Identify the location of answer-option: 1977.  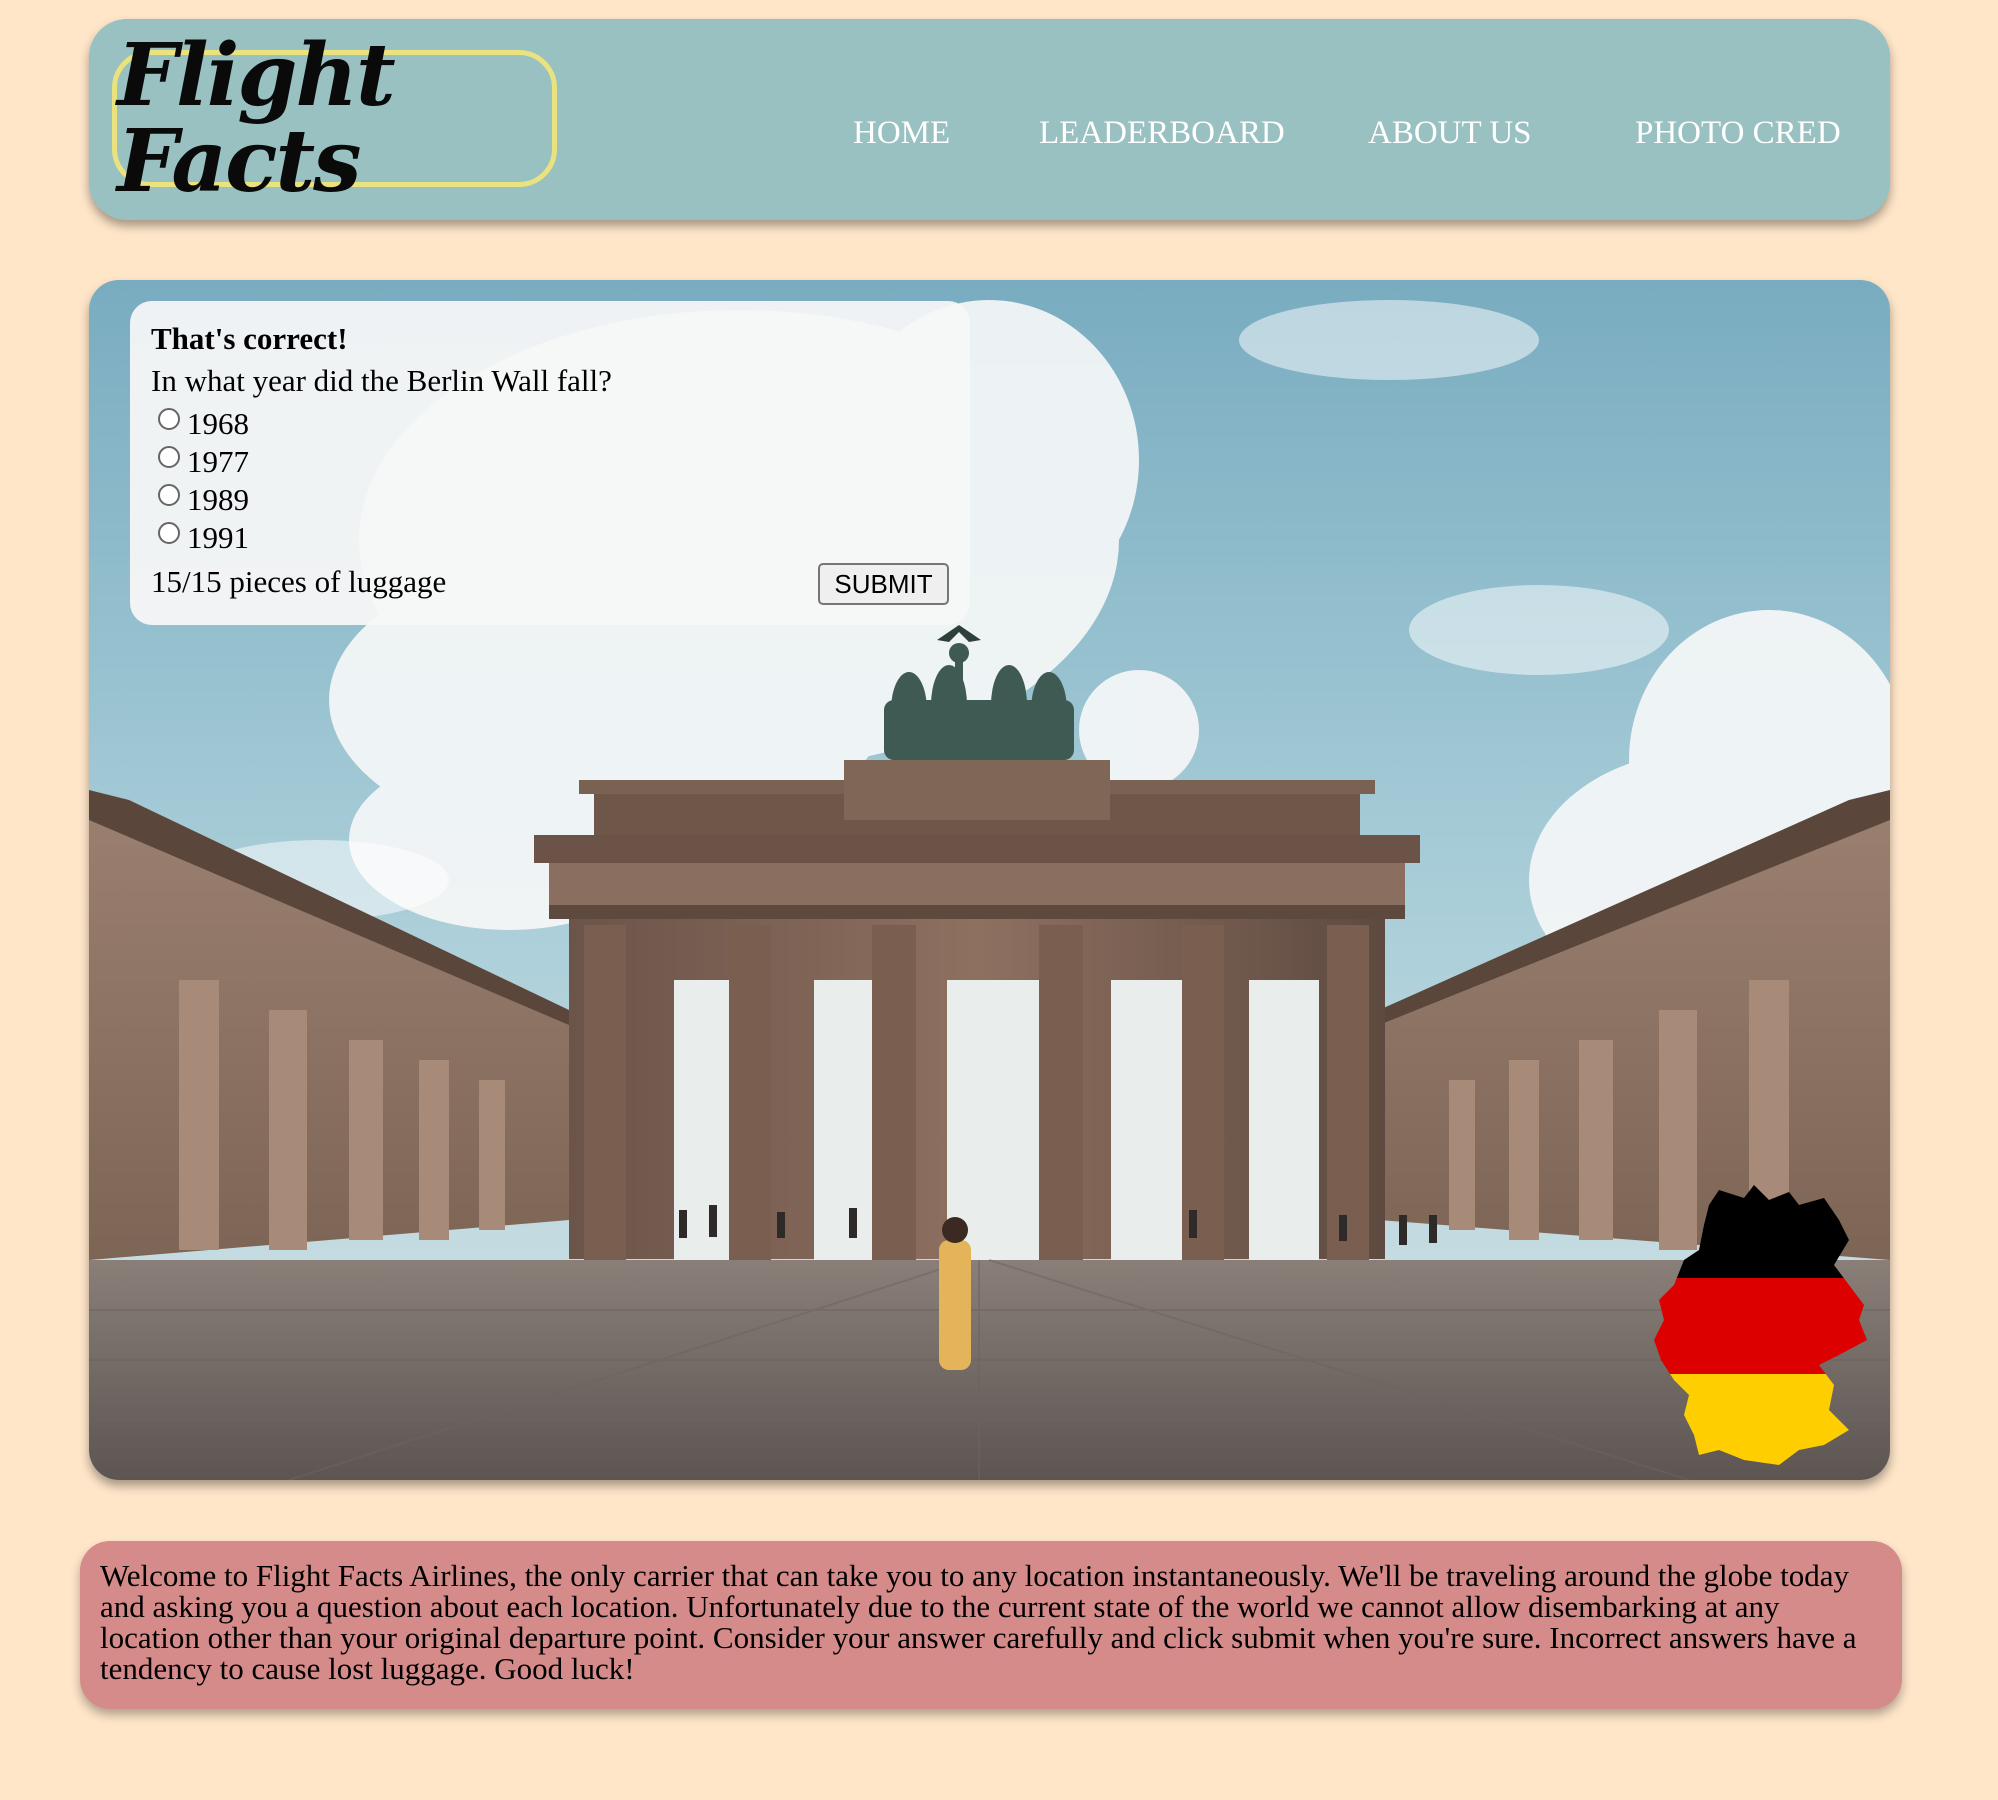
(203, 462).